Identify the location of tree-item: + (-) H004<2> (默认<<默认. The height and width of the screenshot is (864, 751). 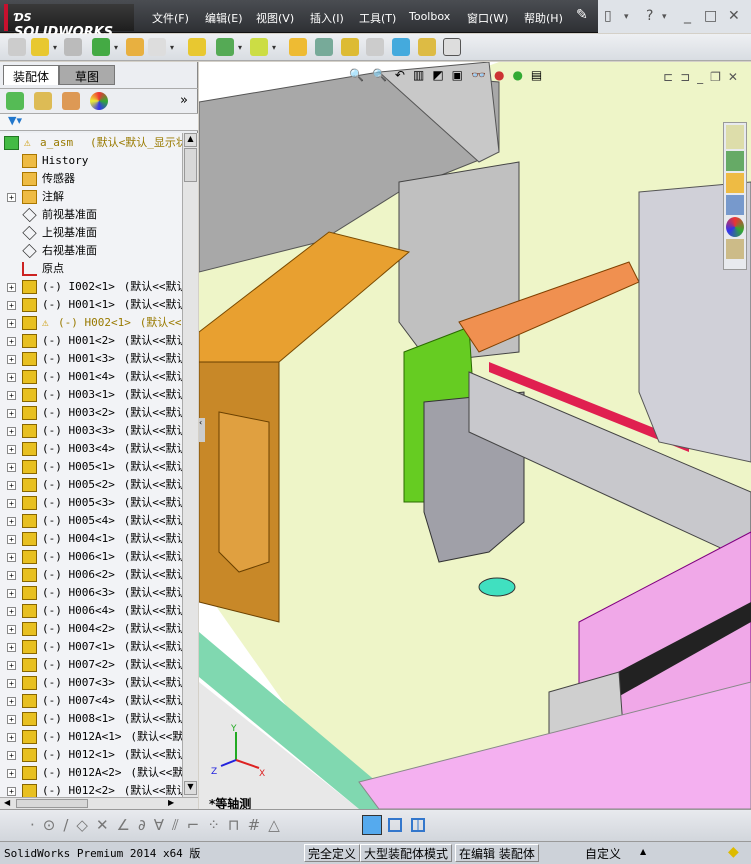
(91, 629).